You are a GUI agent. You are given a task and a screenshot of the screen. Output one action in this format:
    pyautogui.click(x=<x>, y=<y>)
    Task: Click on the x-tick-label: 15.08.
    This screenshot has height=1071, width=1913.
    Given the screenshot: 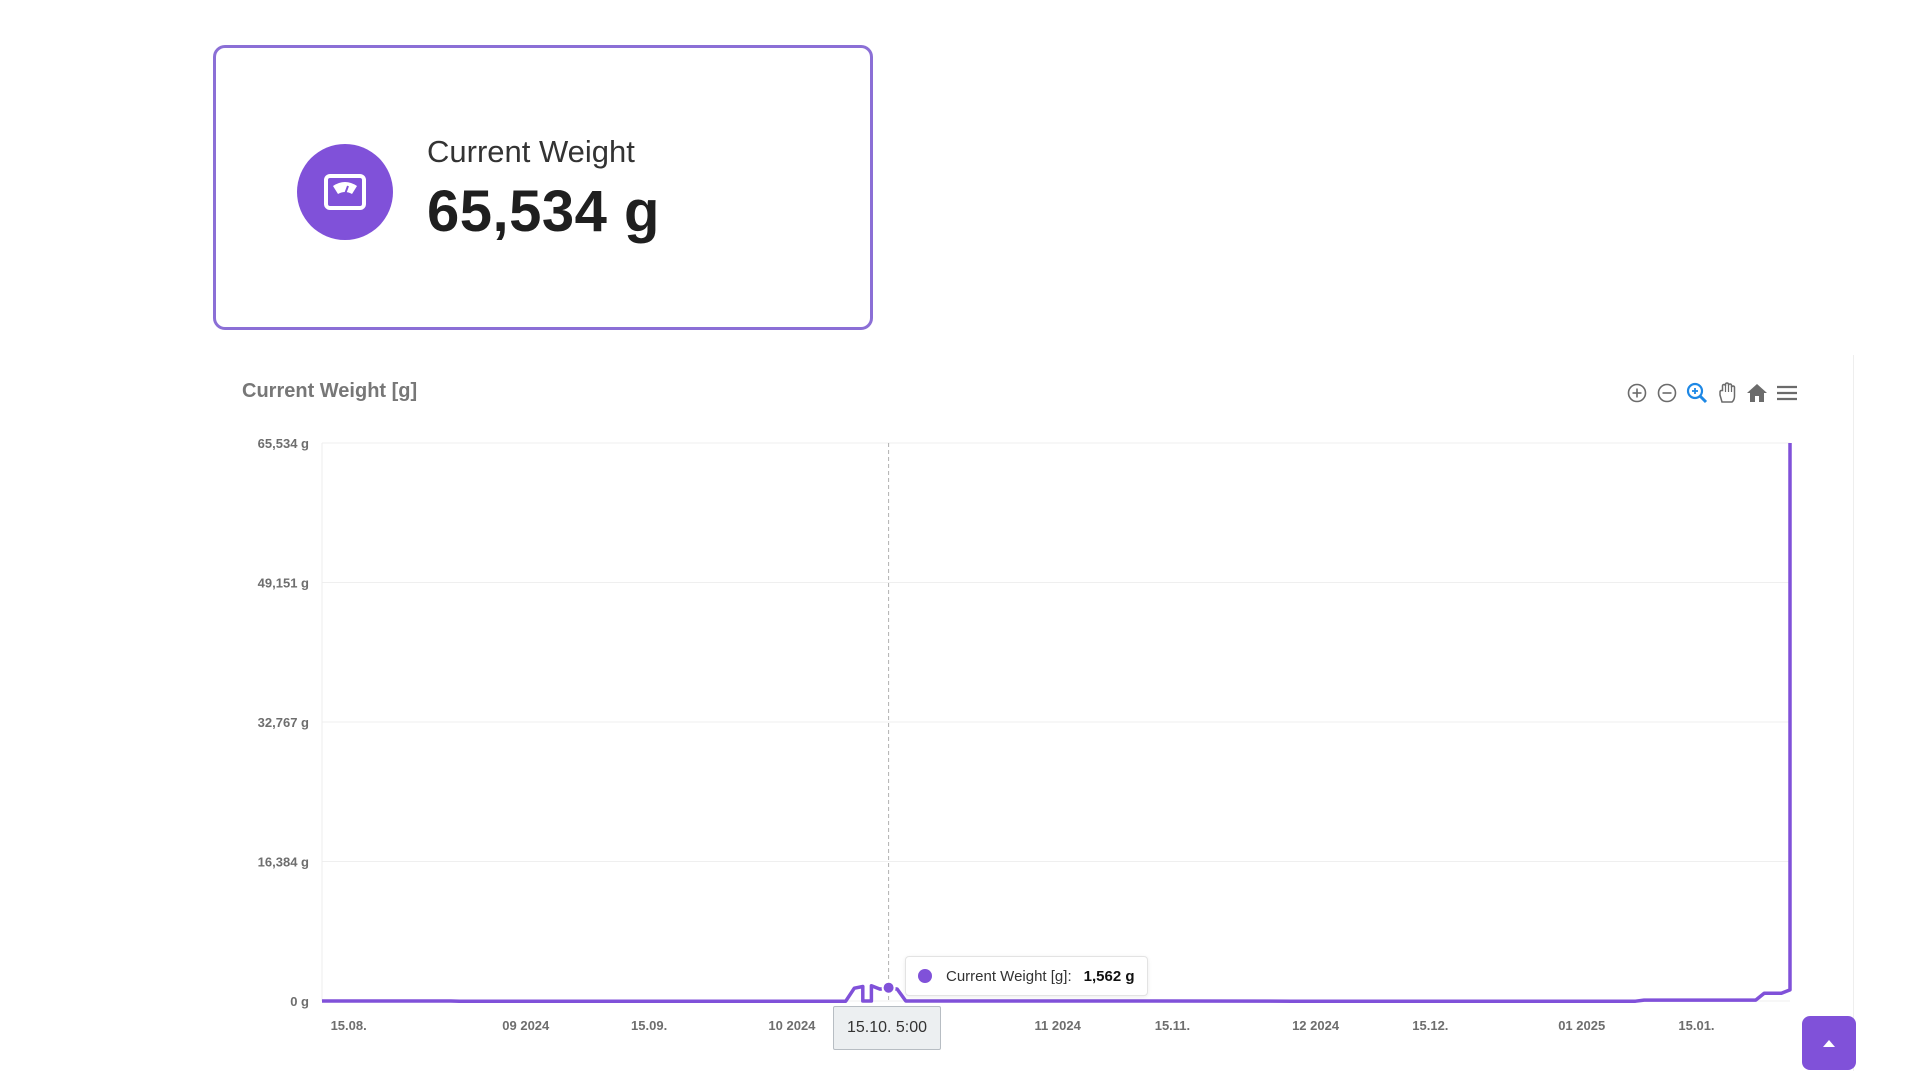 What is the action you would take?
    pyautogui.click(x=349, y=1025)
    